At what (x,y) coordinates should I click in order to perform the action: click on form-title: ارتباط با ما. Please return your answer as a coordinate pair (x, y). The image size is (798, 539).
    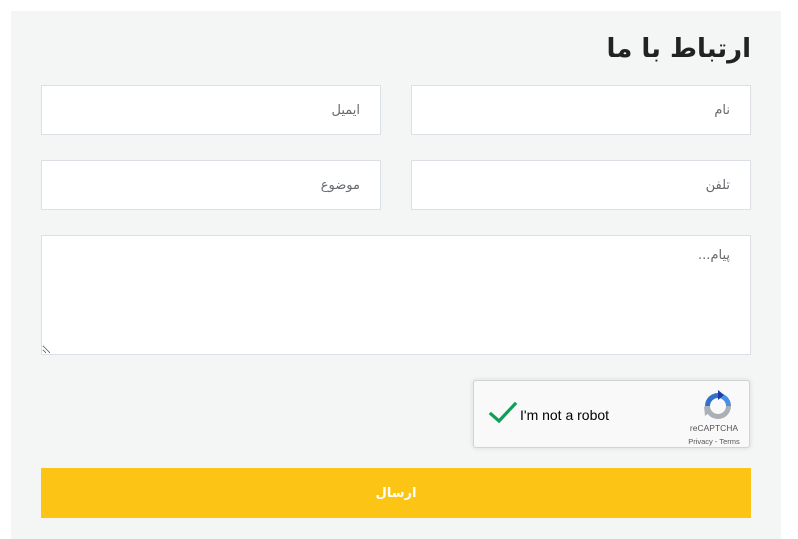
    Looking at the image, I should click on (678, 49).